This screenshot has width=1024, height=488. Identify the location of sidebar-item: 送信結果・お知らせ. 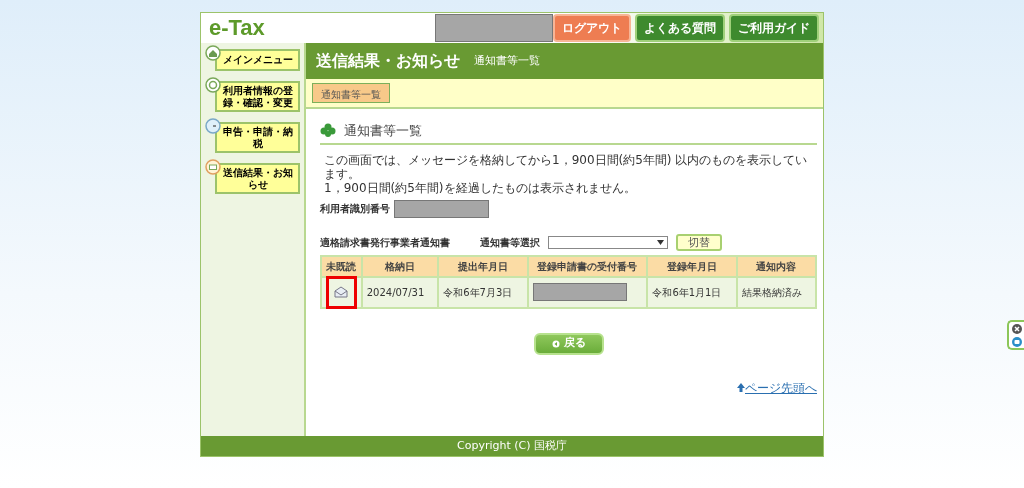
(257, 178).